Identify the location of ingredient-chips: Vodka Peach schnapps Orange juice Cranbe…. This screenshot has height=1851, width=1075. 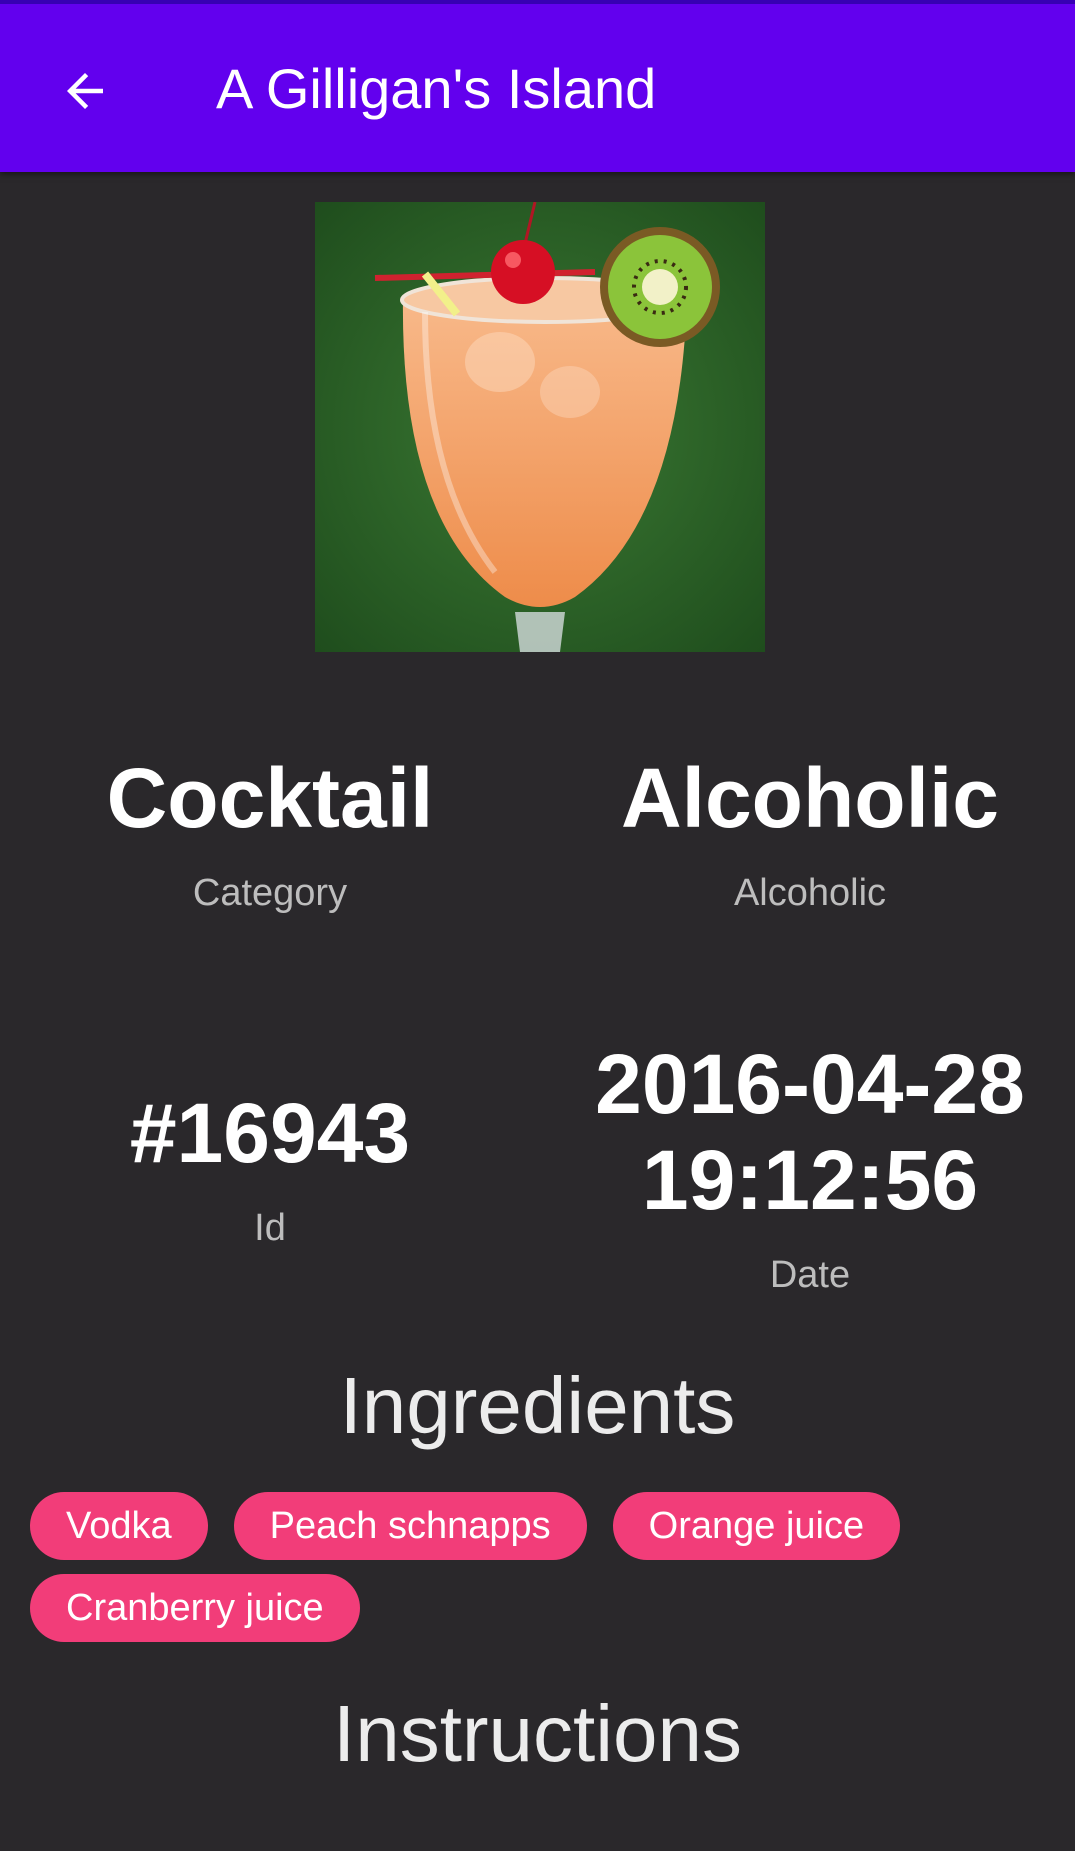
(540, 1567).